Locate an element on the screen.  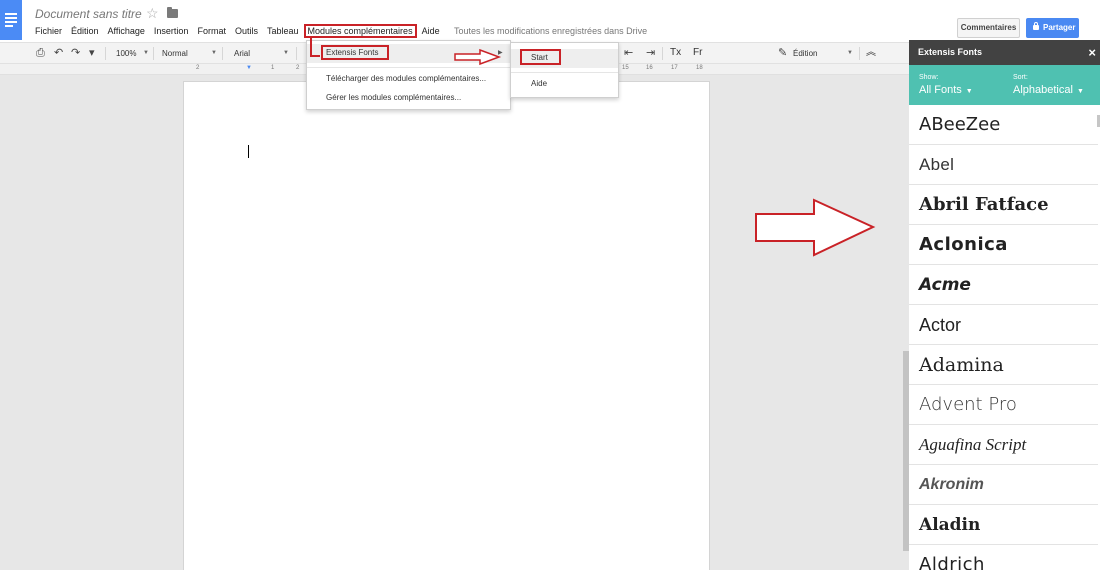
show-dropdown: All Fonts ▼ is located at coordinates (946, 90).